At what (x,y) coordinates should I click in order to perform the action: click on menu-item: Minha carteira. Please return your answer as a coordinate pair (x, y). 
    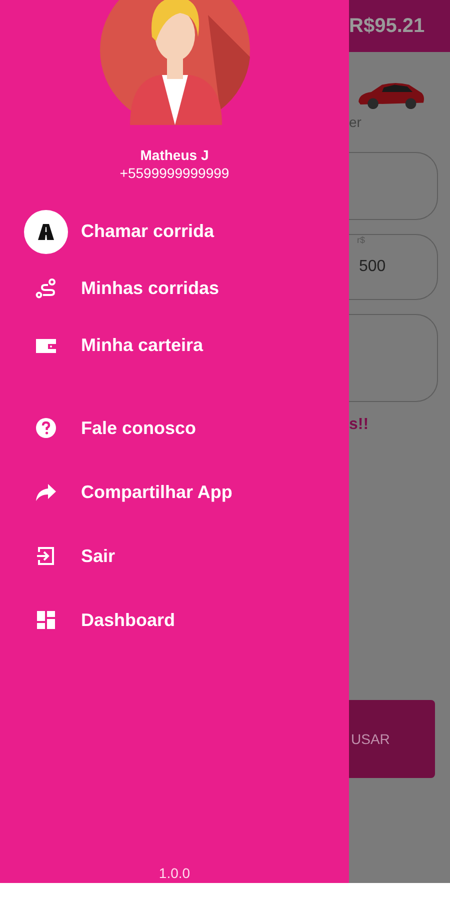
    Looking at the image, I should click on (174, 345).